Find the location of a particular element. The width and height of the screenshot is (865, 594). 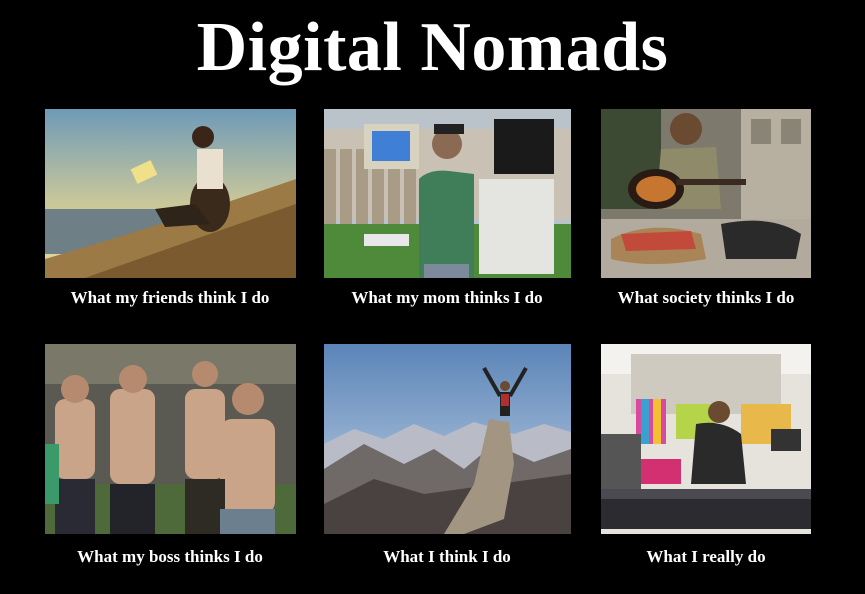

caption-friends: What my friends think I do is located at coordinates (170, 297).